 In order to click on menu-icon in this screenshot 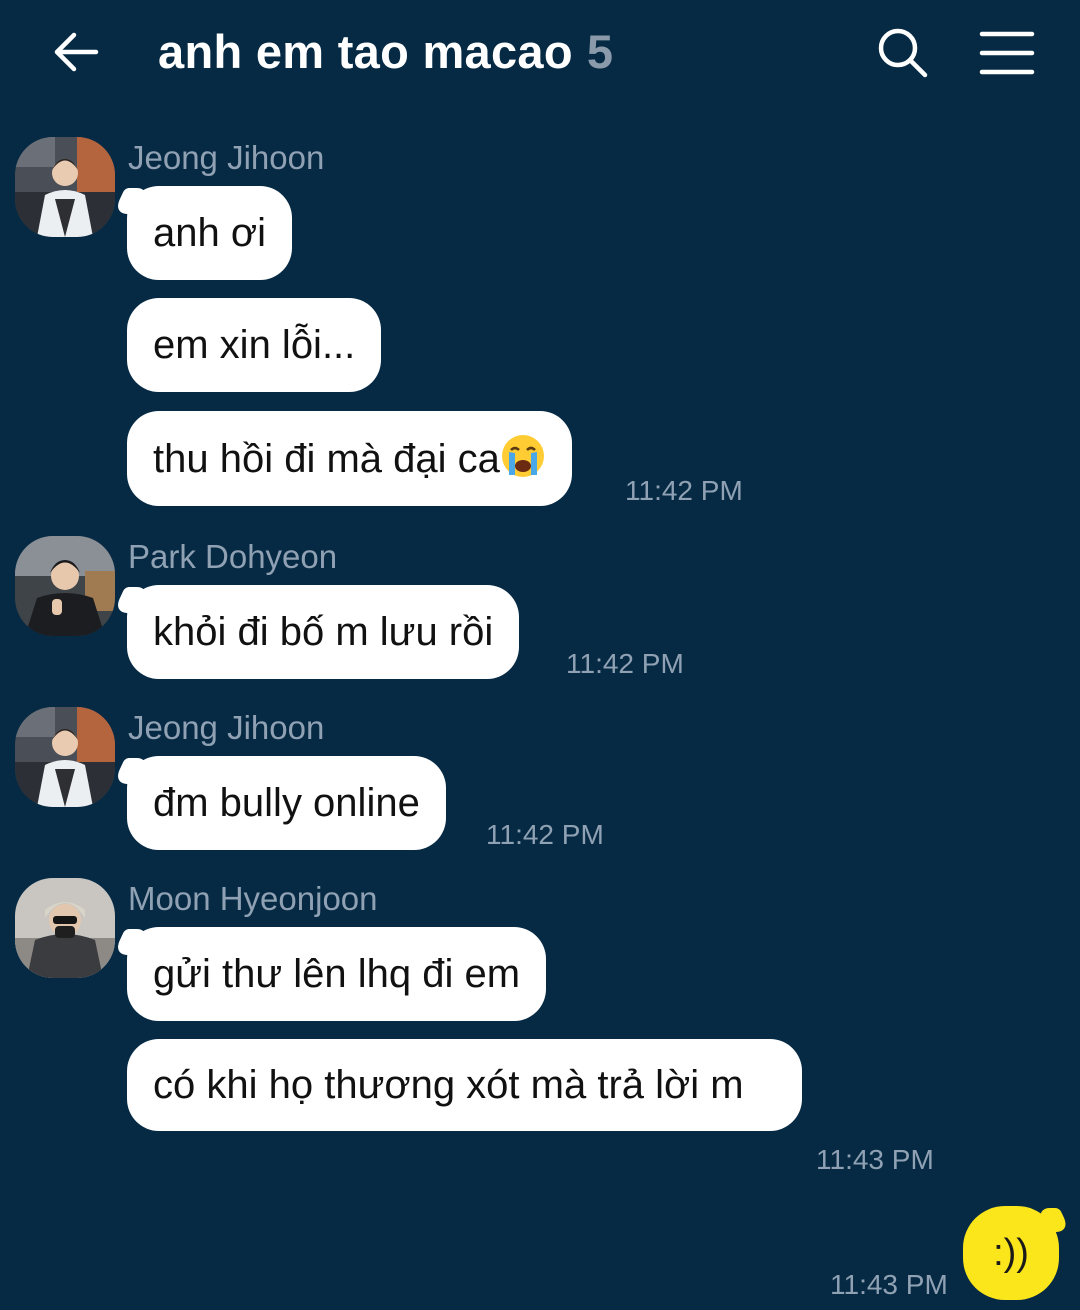, I will do `click(1007, 53)`.